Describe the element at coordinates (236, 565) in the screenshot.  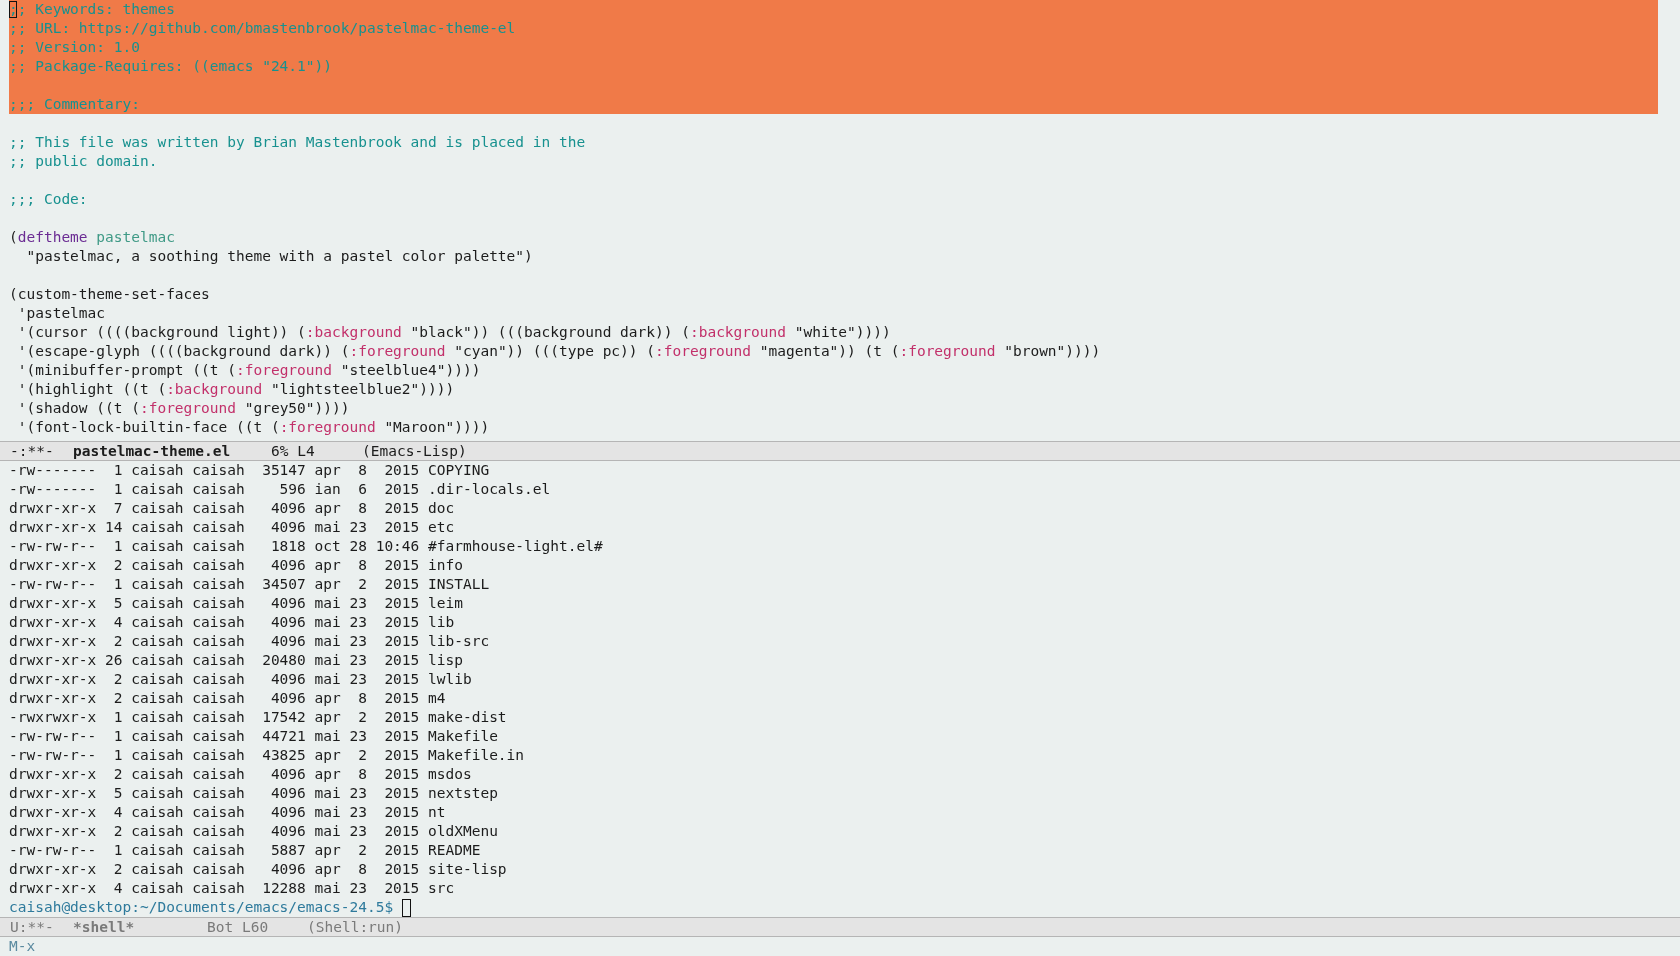
I see `listing-line: drwxr-xr-x 2 caisah caisah 4096 apr 8 2015 info` at that location.